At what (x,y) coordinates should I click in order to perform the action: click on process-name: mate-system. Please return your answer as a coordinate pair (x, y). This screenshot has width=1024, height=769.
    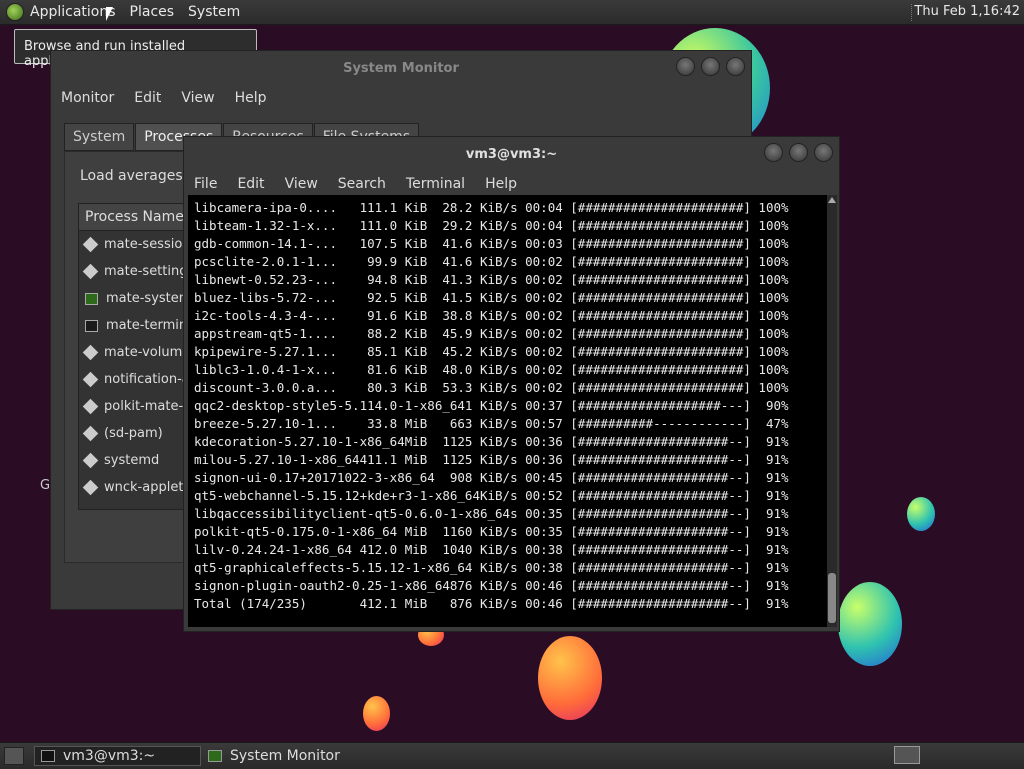
    Looking at the image, I should click on (149, 298).